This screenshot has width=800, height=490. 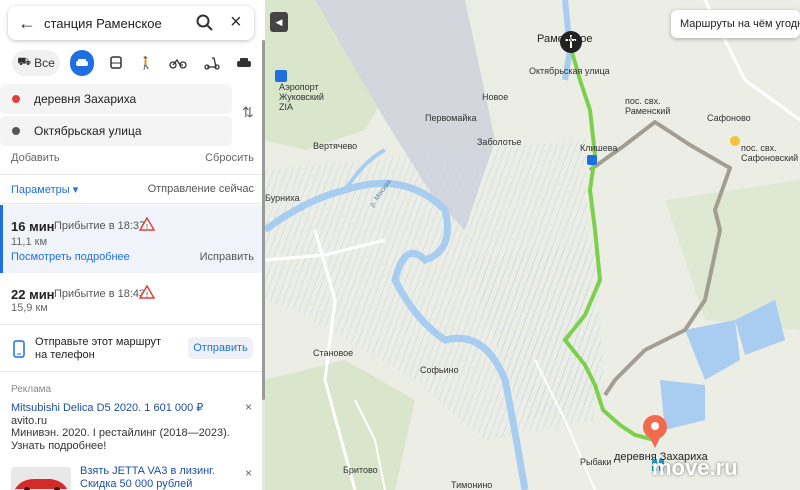 What do you see at coordinates (229, 158) in the screenshot?
I see `reset-link: Сбросить` at bounding box center [229, 158].